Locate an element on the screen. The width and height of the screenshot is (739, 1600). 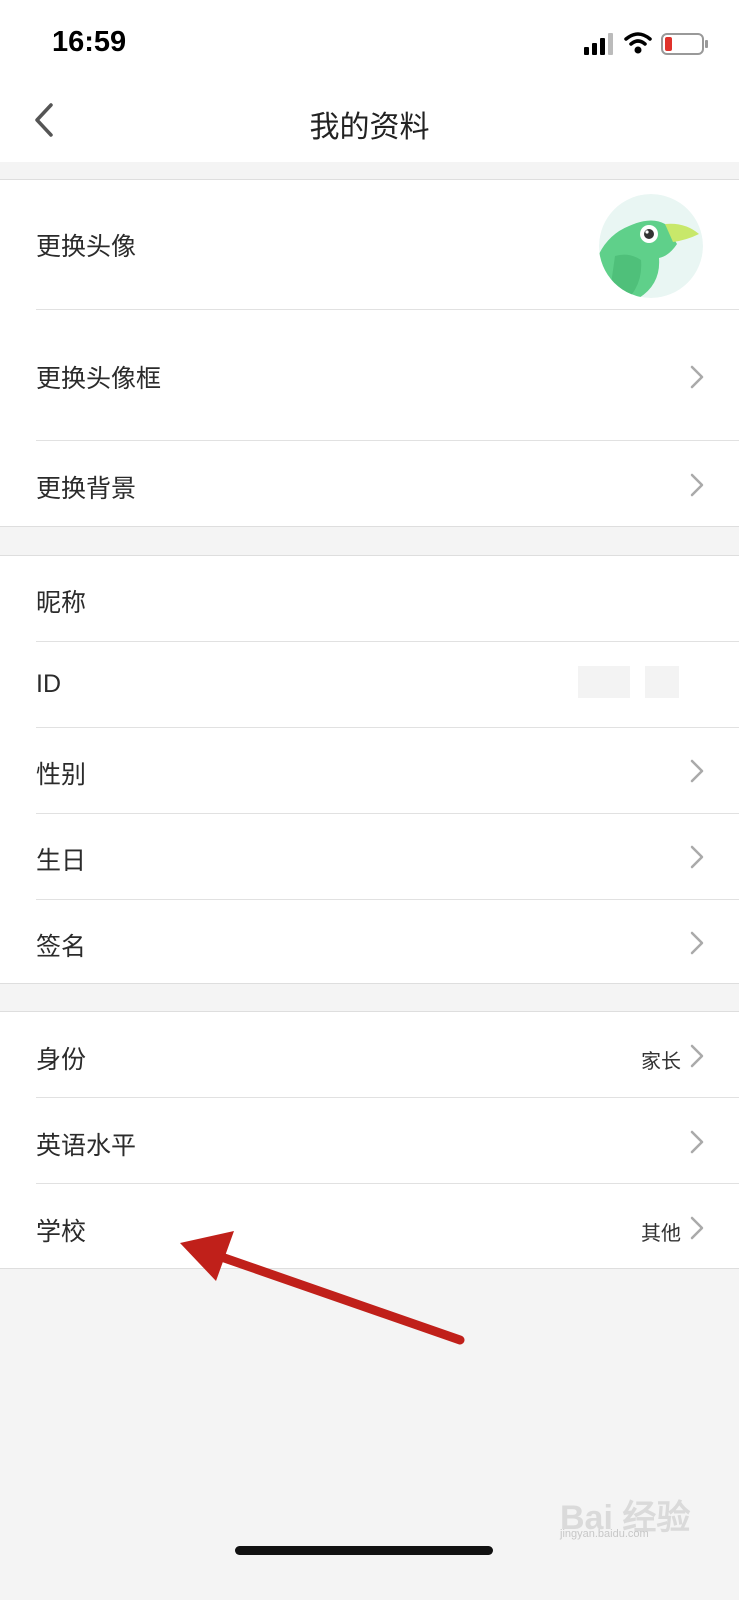
identity-value: 家长 is located at coordinates (661, 1062).